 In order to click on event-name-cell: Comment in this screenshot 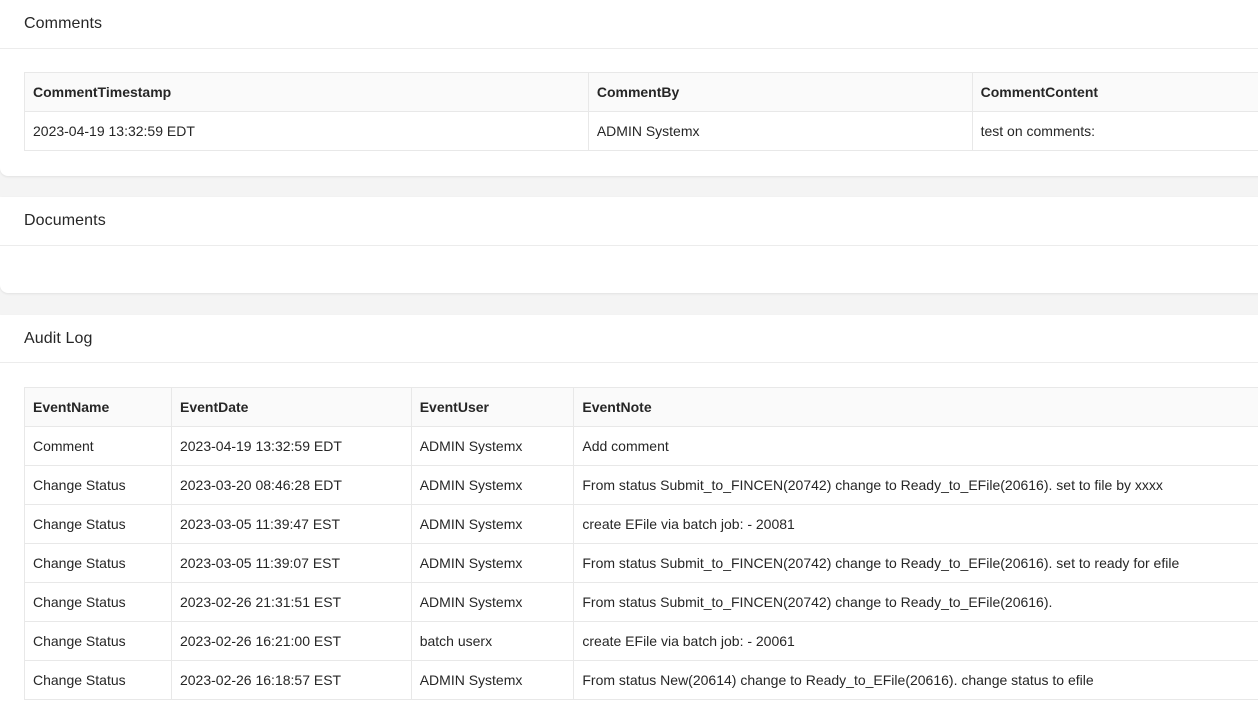, I will do `click(98, 446)`.